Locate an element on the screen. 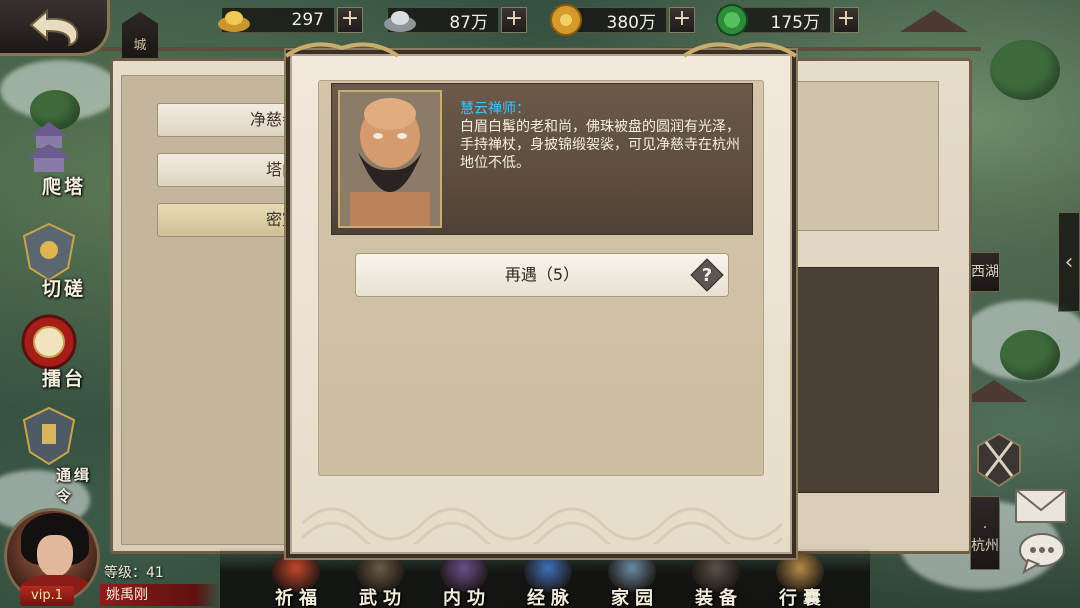 The image size is (1080, 608). side-menu-arena: 擂台 is located at coordinates (56, 357).